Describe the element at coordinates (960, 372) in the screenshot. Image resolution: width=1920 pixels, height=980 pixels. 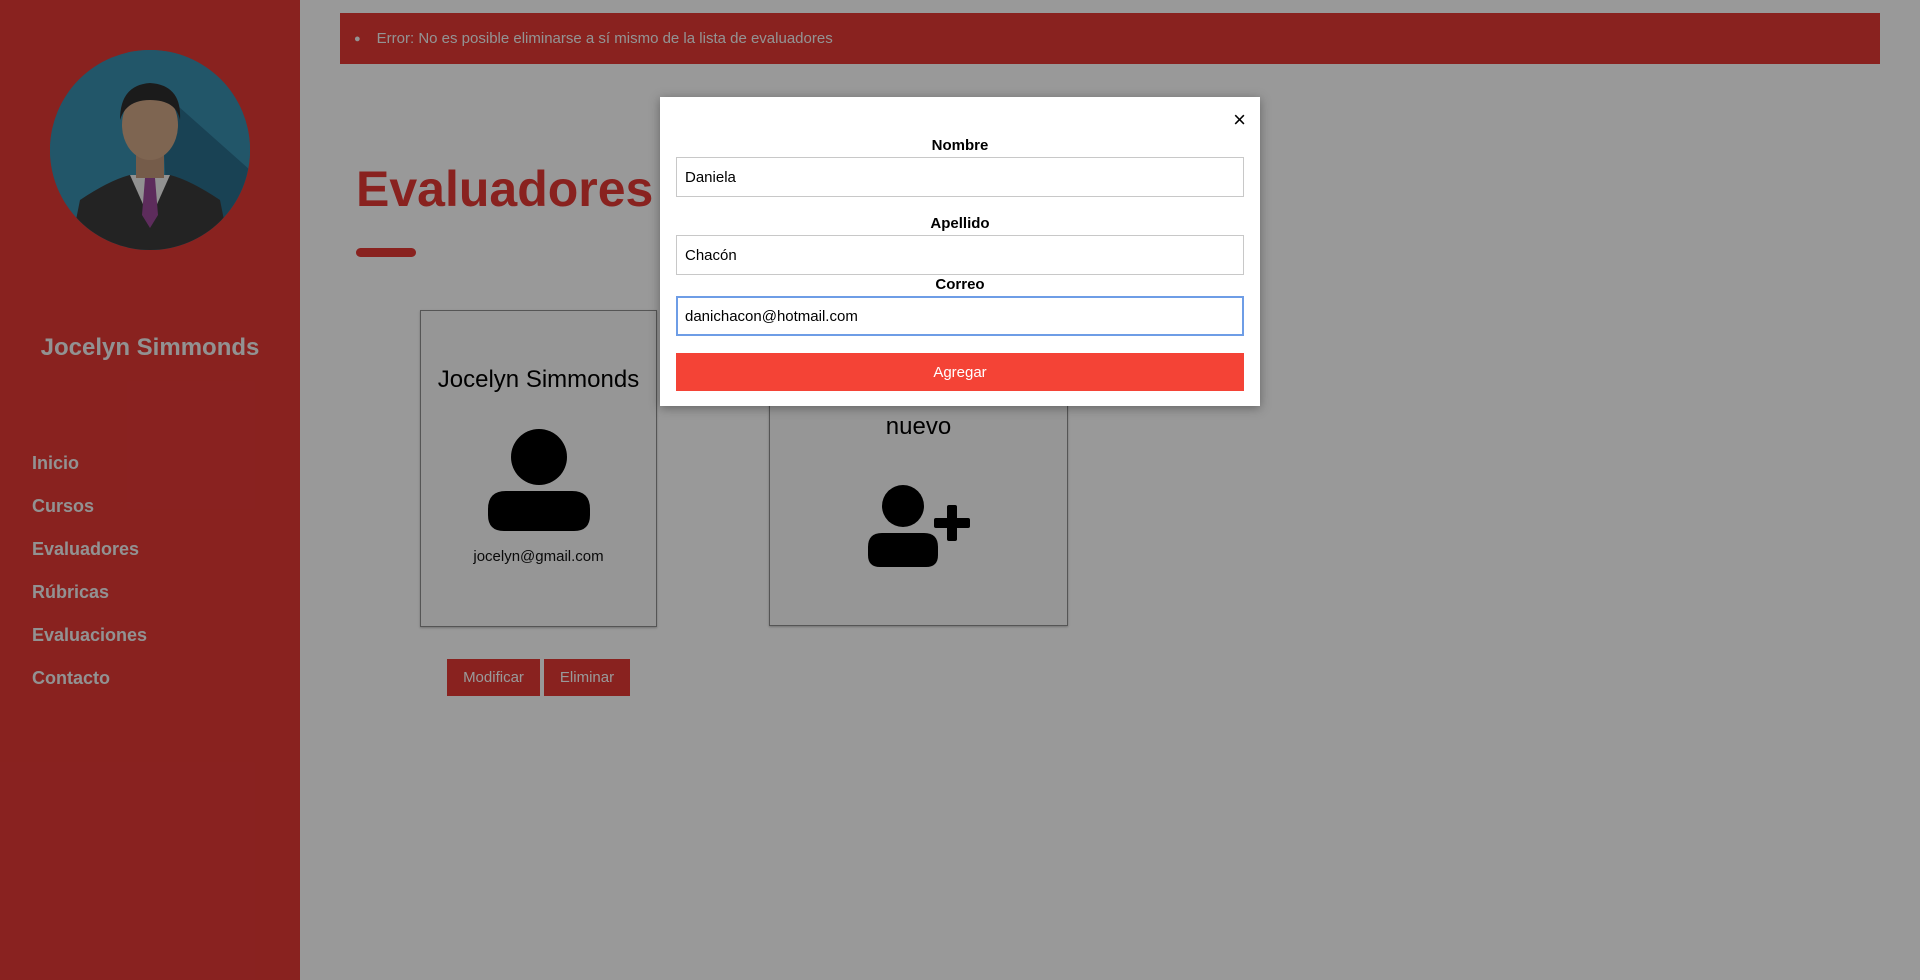
I see `agregar-button: Agregar` at that location.